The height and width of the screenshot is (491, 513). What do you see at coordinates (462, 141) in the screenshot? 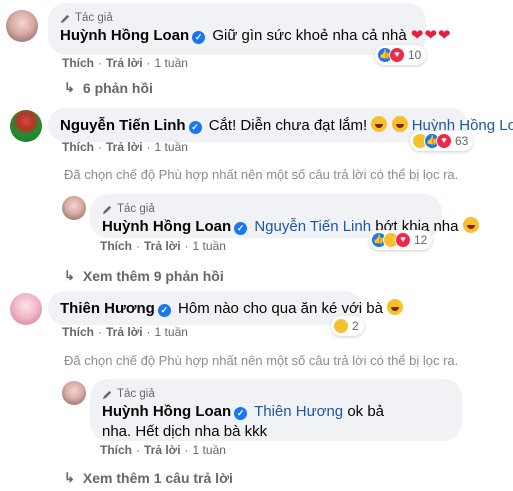
I see `reaction-count: 63` at bounding box center [462, 141].